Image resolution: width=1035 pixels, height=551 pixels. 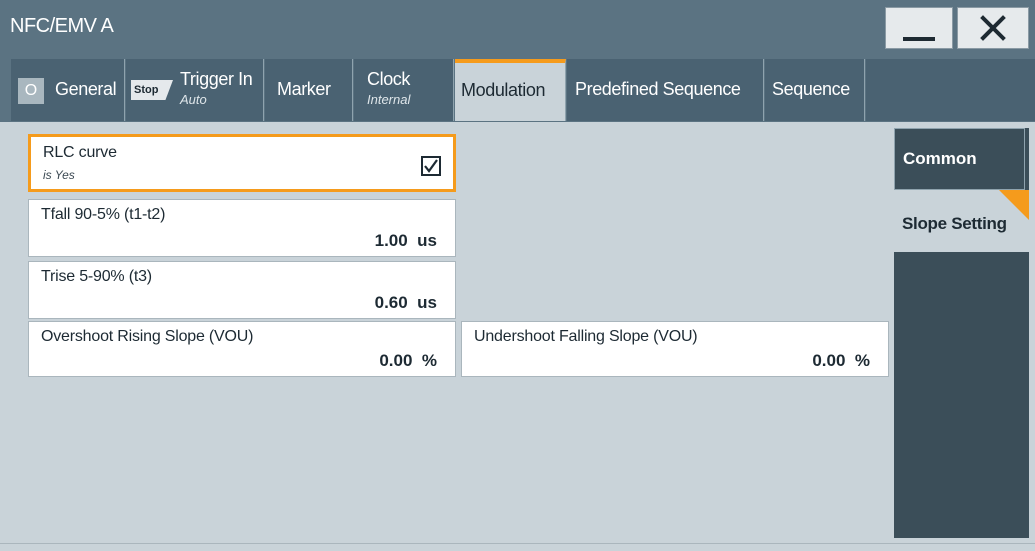 I want to click on side-tab-common: Common, so click(x=959, y=159).